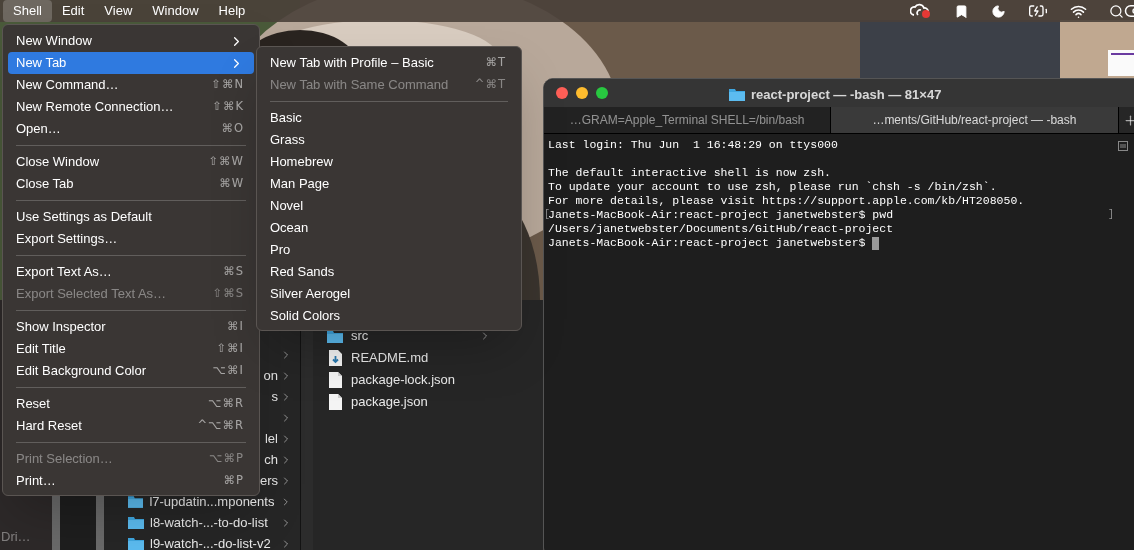  I want to click on folder-name: on, so click(270, 375).